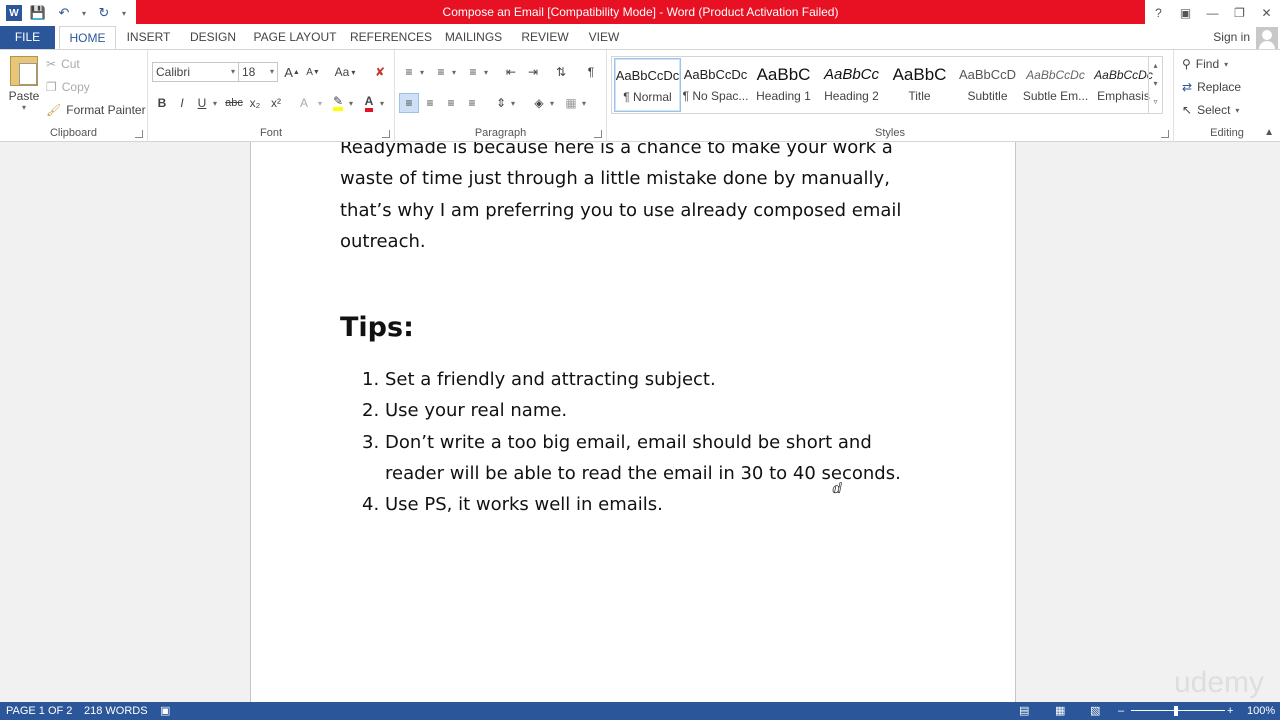 The image size is (1280, 720). I want to click on styles-gallery-scroll: ▴ ▾ ▿, so click(1155, 85).